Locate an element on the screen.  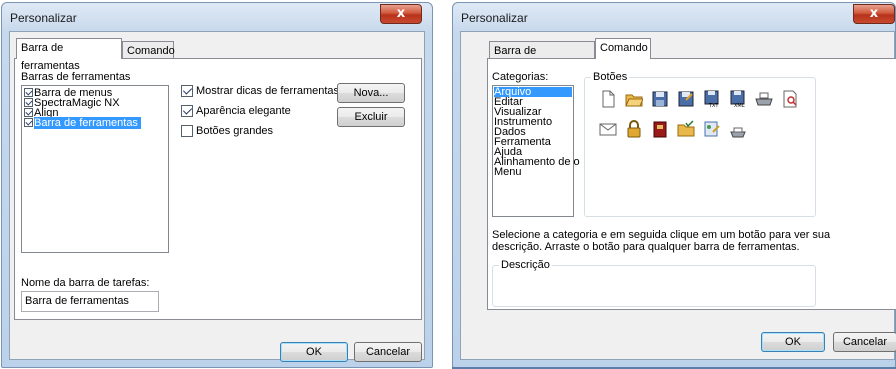
svg-text: XML is located at coordinates (739, 105).